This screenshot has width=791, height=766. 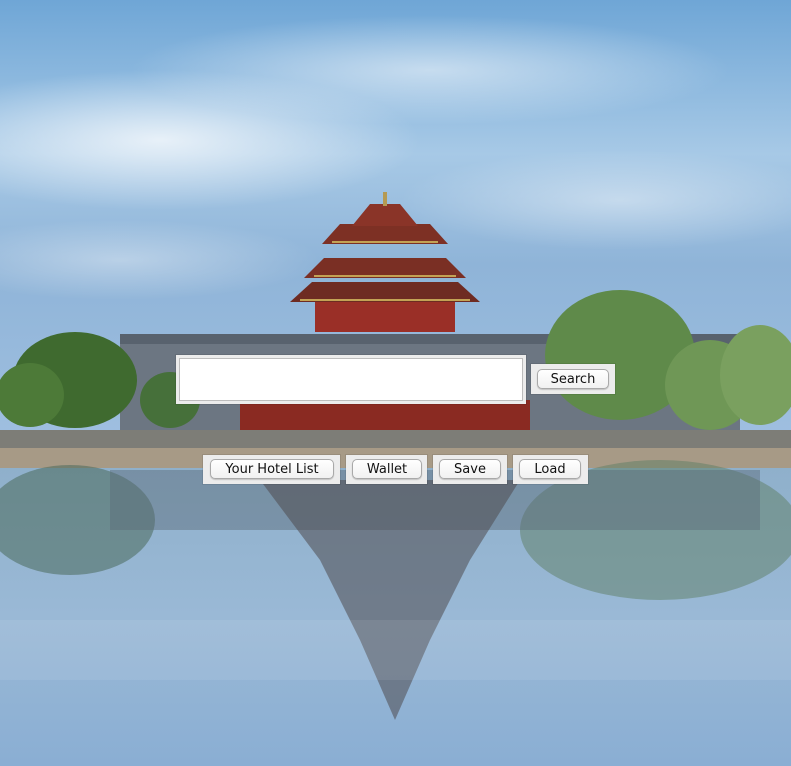 I want to click on embankment, so click(x=395, y=440).